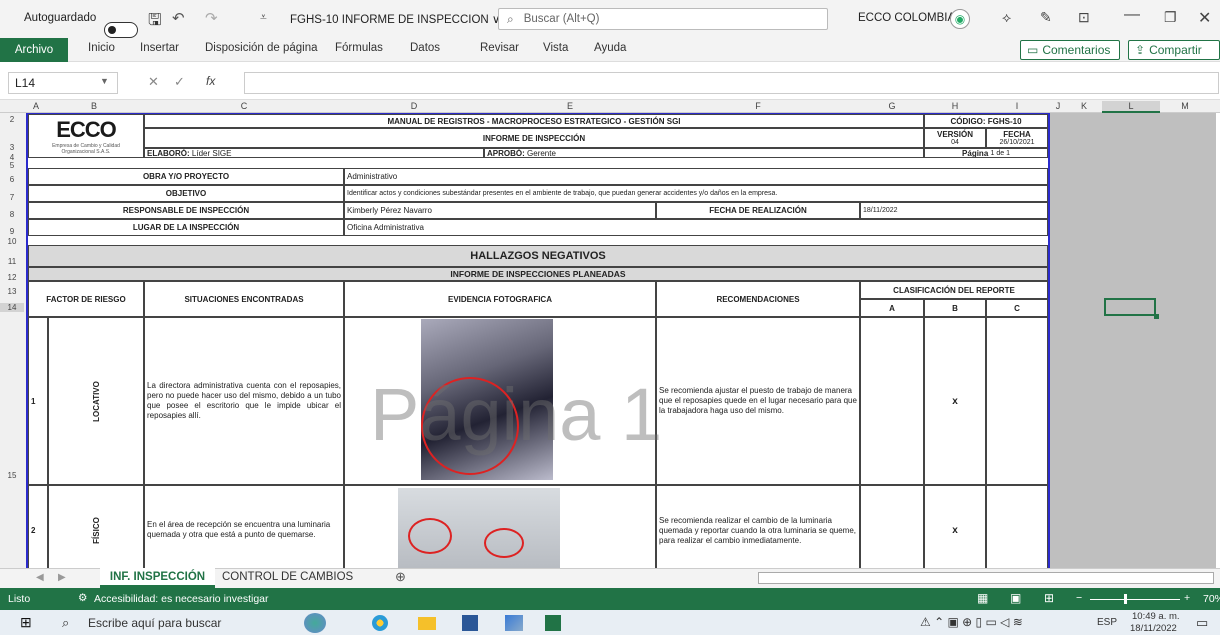 The width and height of the screenshot is (1220, 635). I want to click on language-indicator: ESP, so click(1107, 622).